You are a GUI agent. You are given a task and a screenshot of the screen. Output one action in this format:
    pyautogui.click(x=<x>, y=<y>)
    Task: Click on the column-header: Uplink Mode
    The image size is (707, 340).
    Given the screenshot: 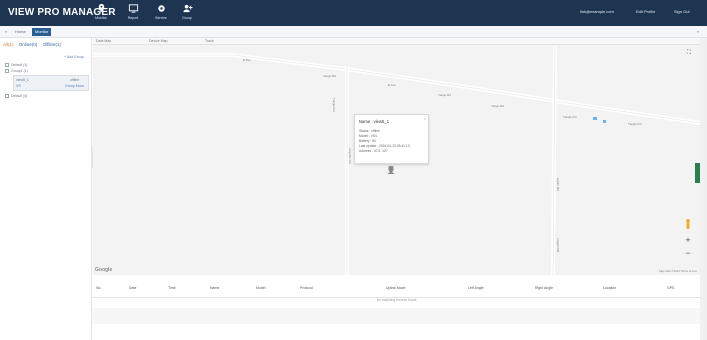 What is the action you would take?
    pyautogui.click(x=395, y=288)
    